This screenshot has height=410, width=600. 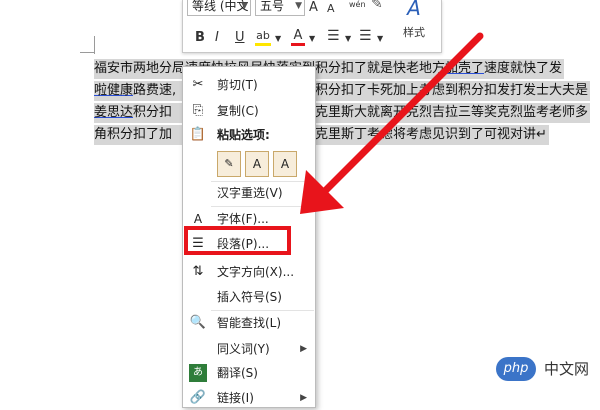 I want to click on annotation-arrow, so click(x=392, y=123).